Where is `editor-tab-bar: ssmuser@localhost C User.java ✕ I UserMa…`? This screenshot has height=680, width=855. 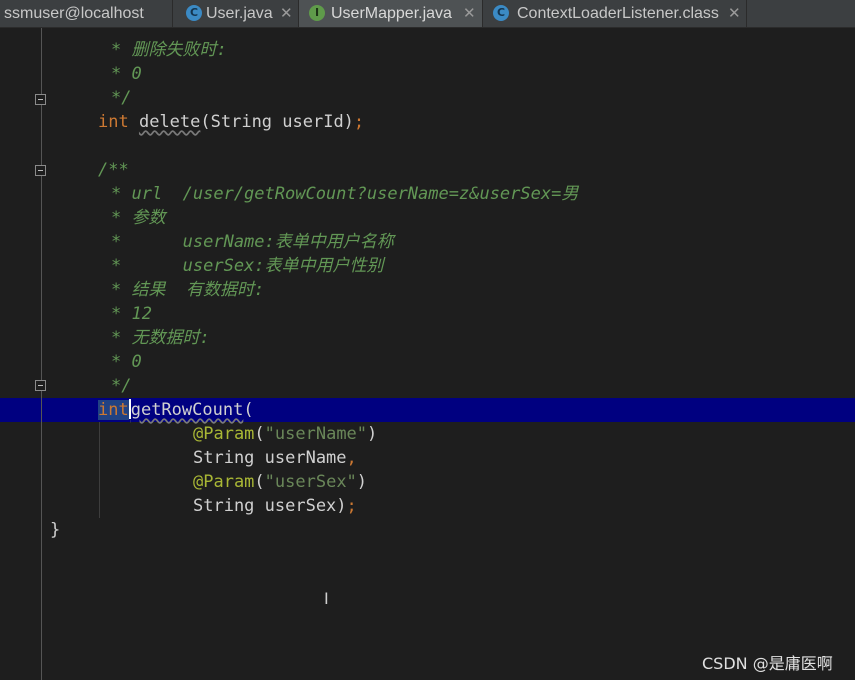
editor-tab-bar: ssmuser@localhost C User.java ✕ I UserMa… is located at coordinates (427, 14).